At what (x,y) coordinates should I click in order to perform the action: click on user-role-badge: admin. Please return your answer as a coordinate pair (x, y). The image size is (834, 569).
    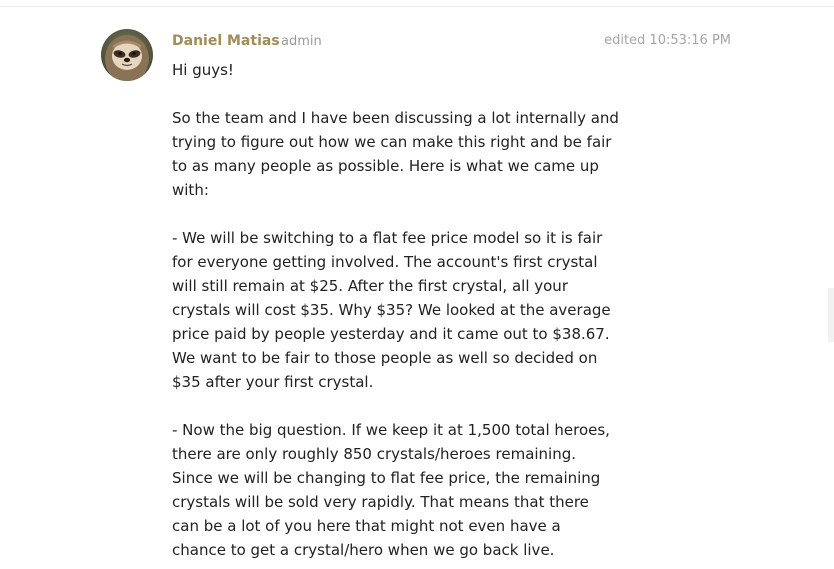
    Looking at the image, I should click on (301, 41).